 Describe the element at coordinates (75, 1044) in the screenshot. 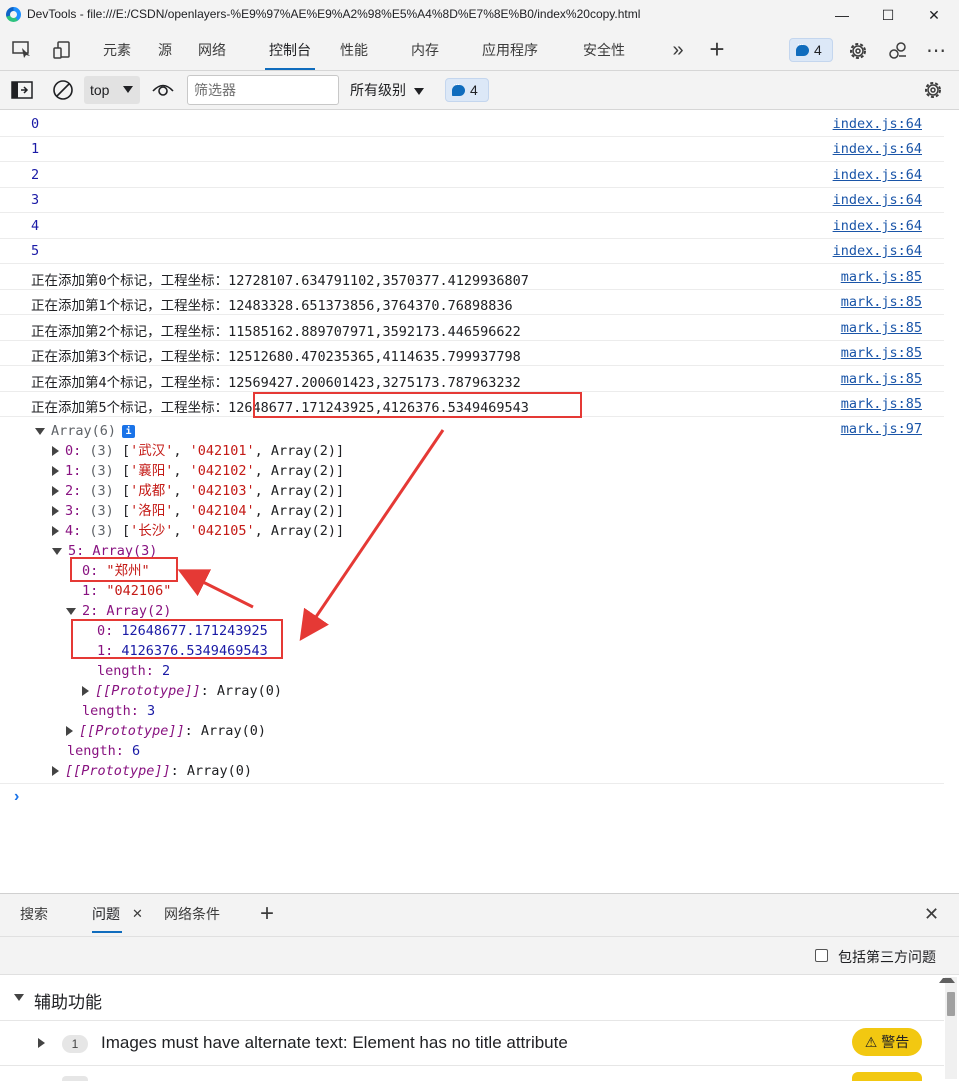

I see `issue-count: 1` at that location.